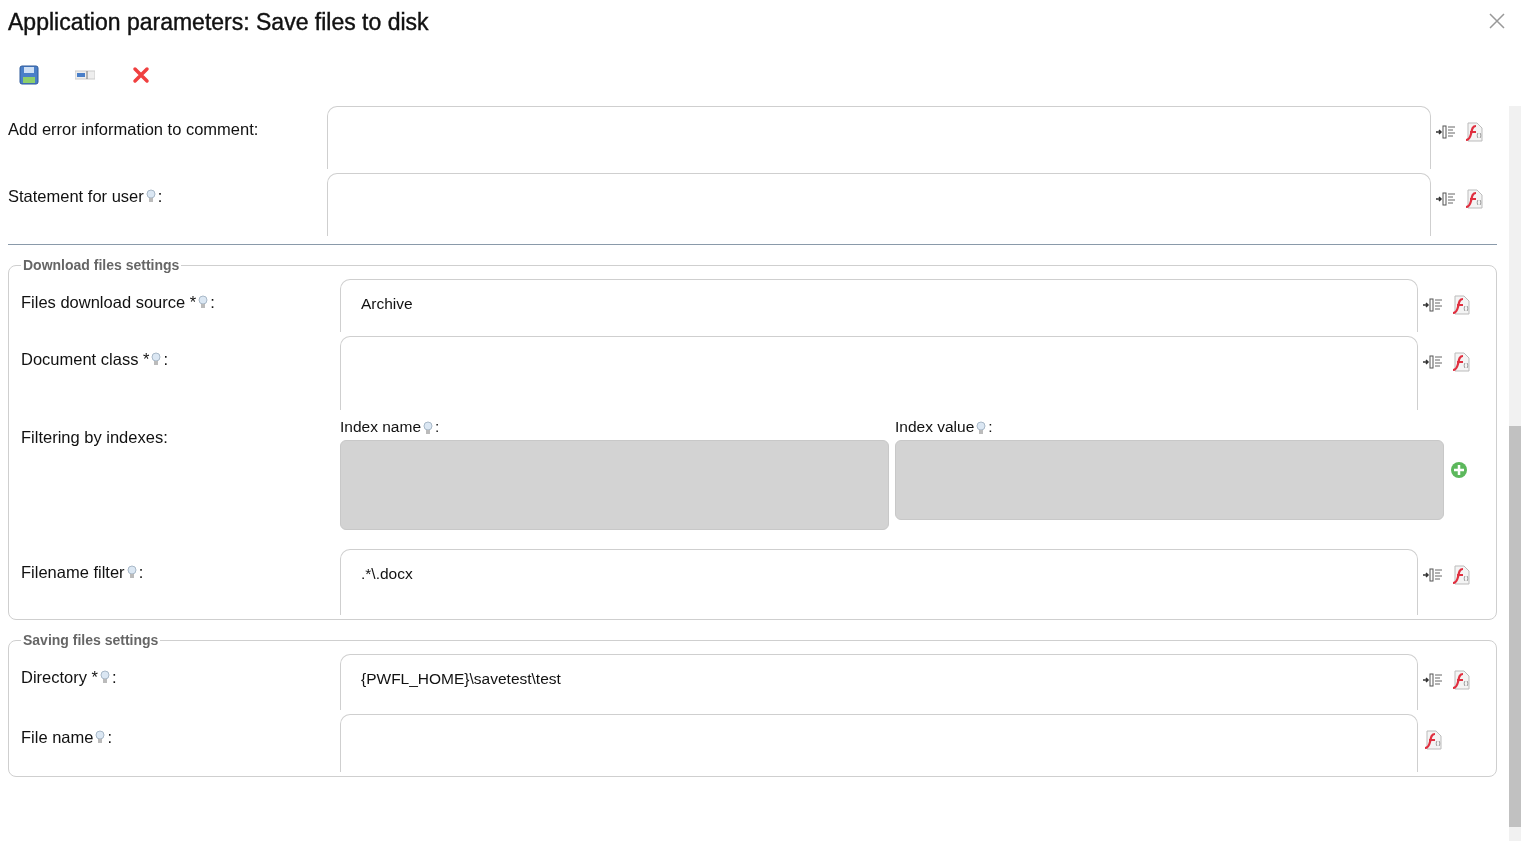 This screenshot has height=841, width=1521. What do you see at coordinates (879, 582) in the screenshot?
I see `input-field: .*\.docx` at bounding box center [879, 582].